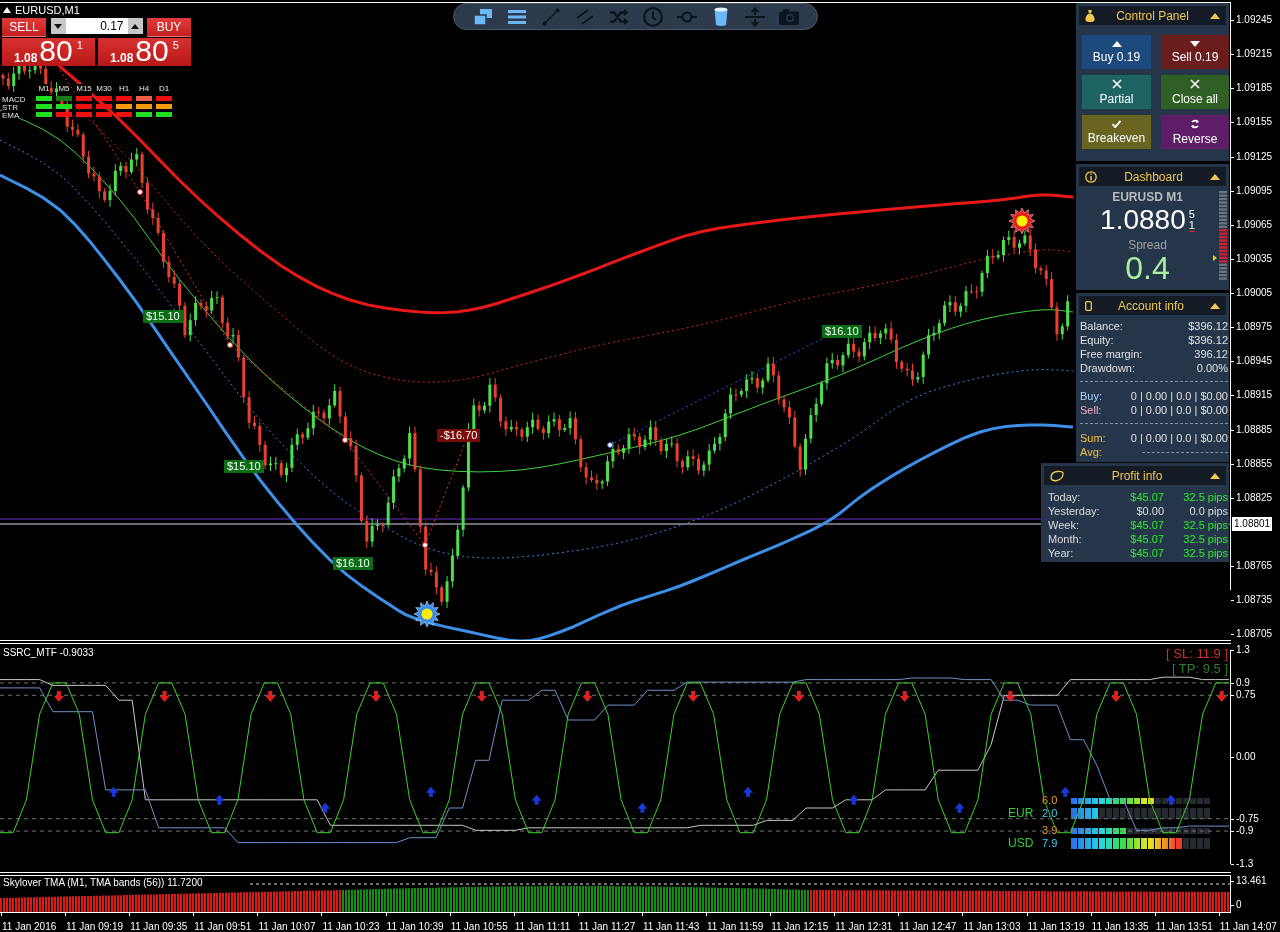 This screenshot has height=932, width=1280. Describe the element at coordinates (1050, 843) in the screenshot. I see `strength-value: 7.9` at that location.